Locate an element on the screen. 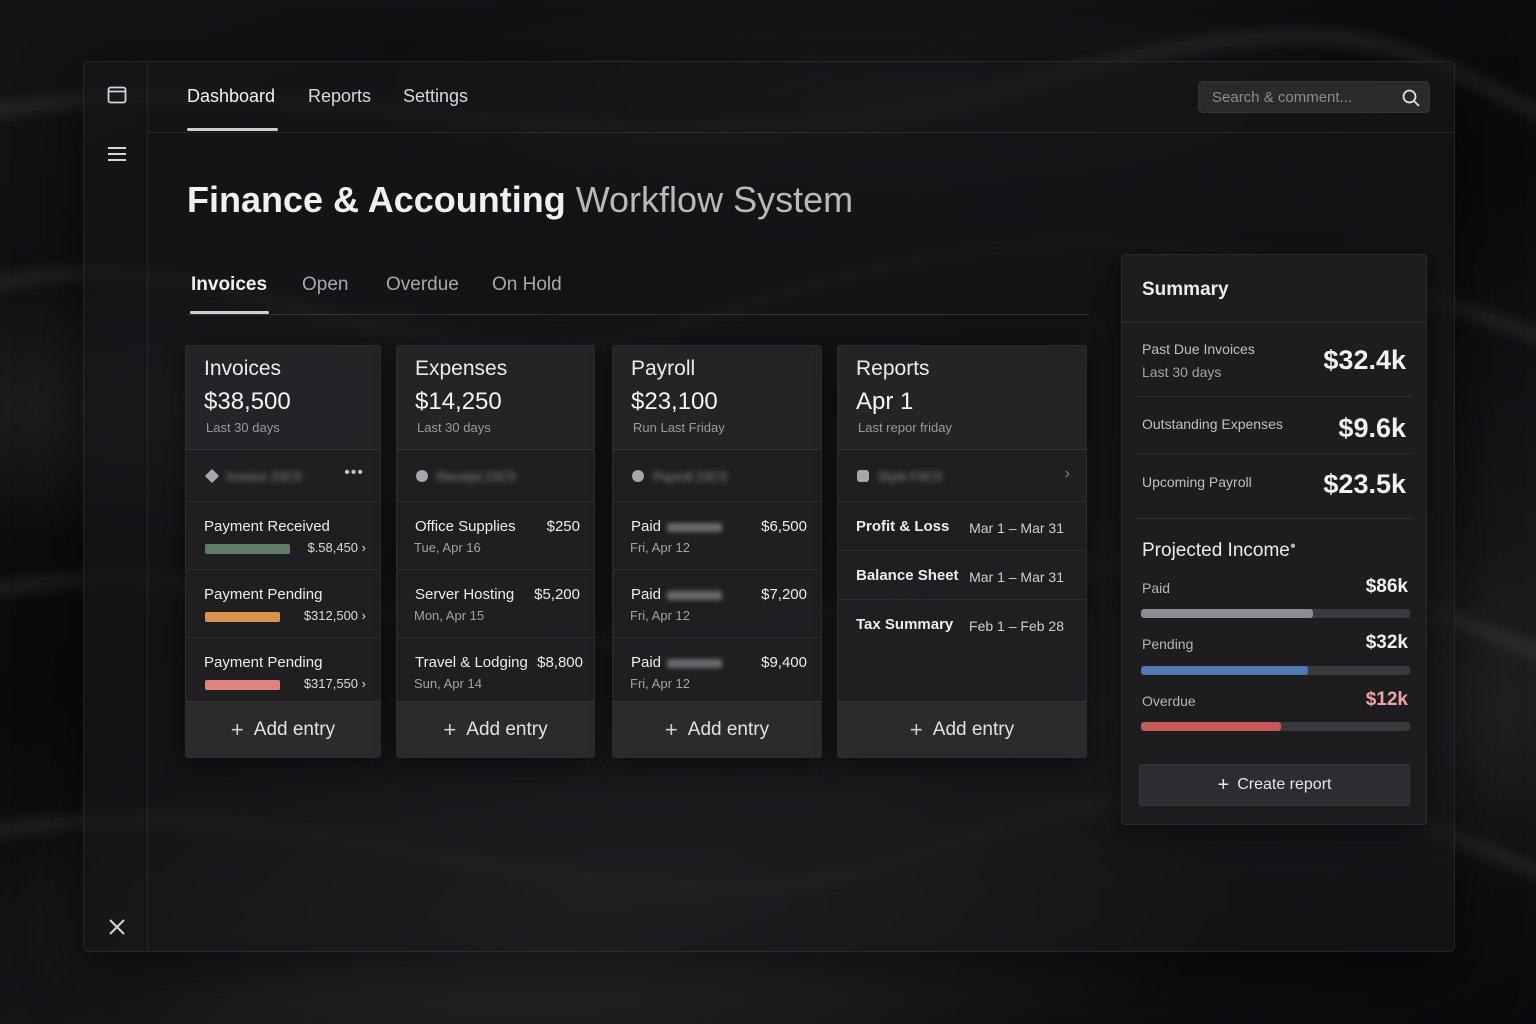 The image size is (1536, 1024). filter-text: Invoice 23C5 is located at coordinates (264, 476).